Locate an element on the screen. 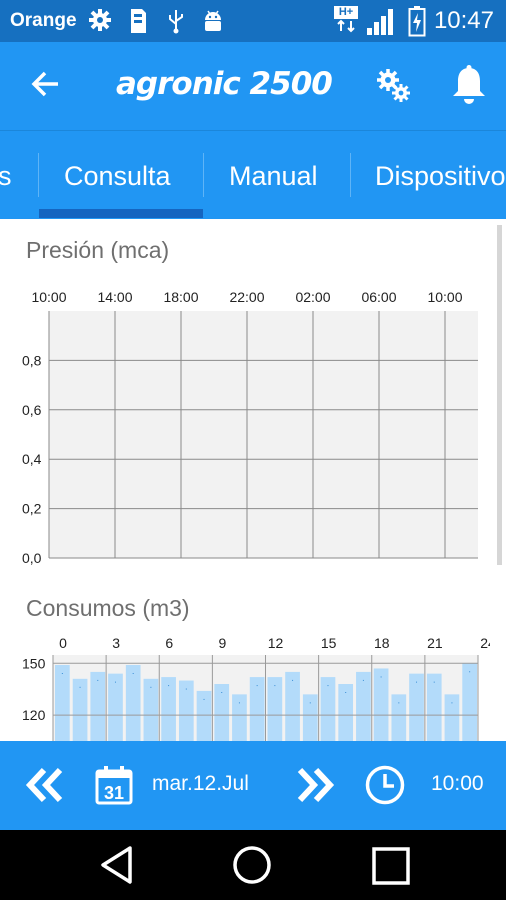 The height and width of the screenshot is (900, 506). consumption-chart-title: Consumos (m3) is located at coordinates (108, 608).